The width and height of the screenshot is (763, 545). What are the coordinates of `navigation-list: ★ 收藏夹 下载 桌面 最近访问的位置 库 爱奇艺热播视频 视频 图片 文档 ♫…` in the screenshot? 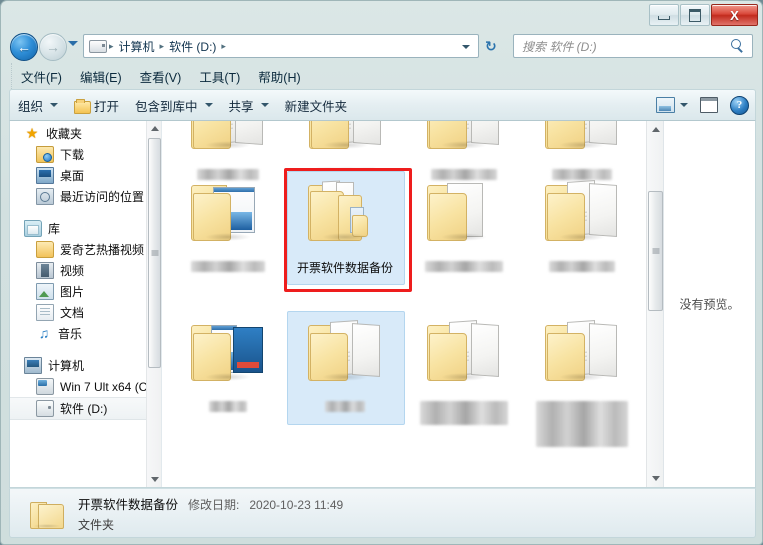 It's located at (79, 271).